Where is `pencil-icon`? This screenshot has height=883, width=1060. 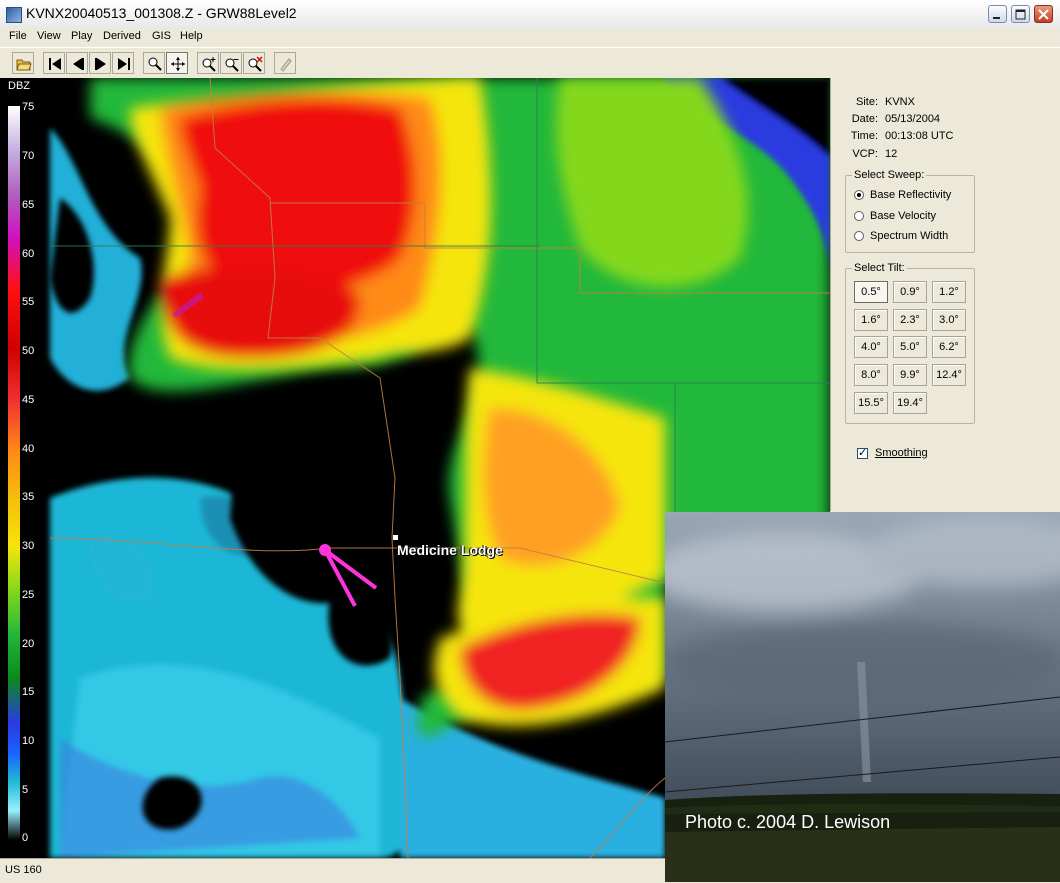 pencil-icon is located at coordinates (286, 65).